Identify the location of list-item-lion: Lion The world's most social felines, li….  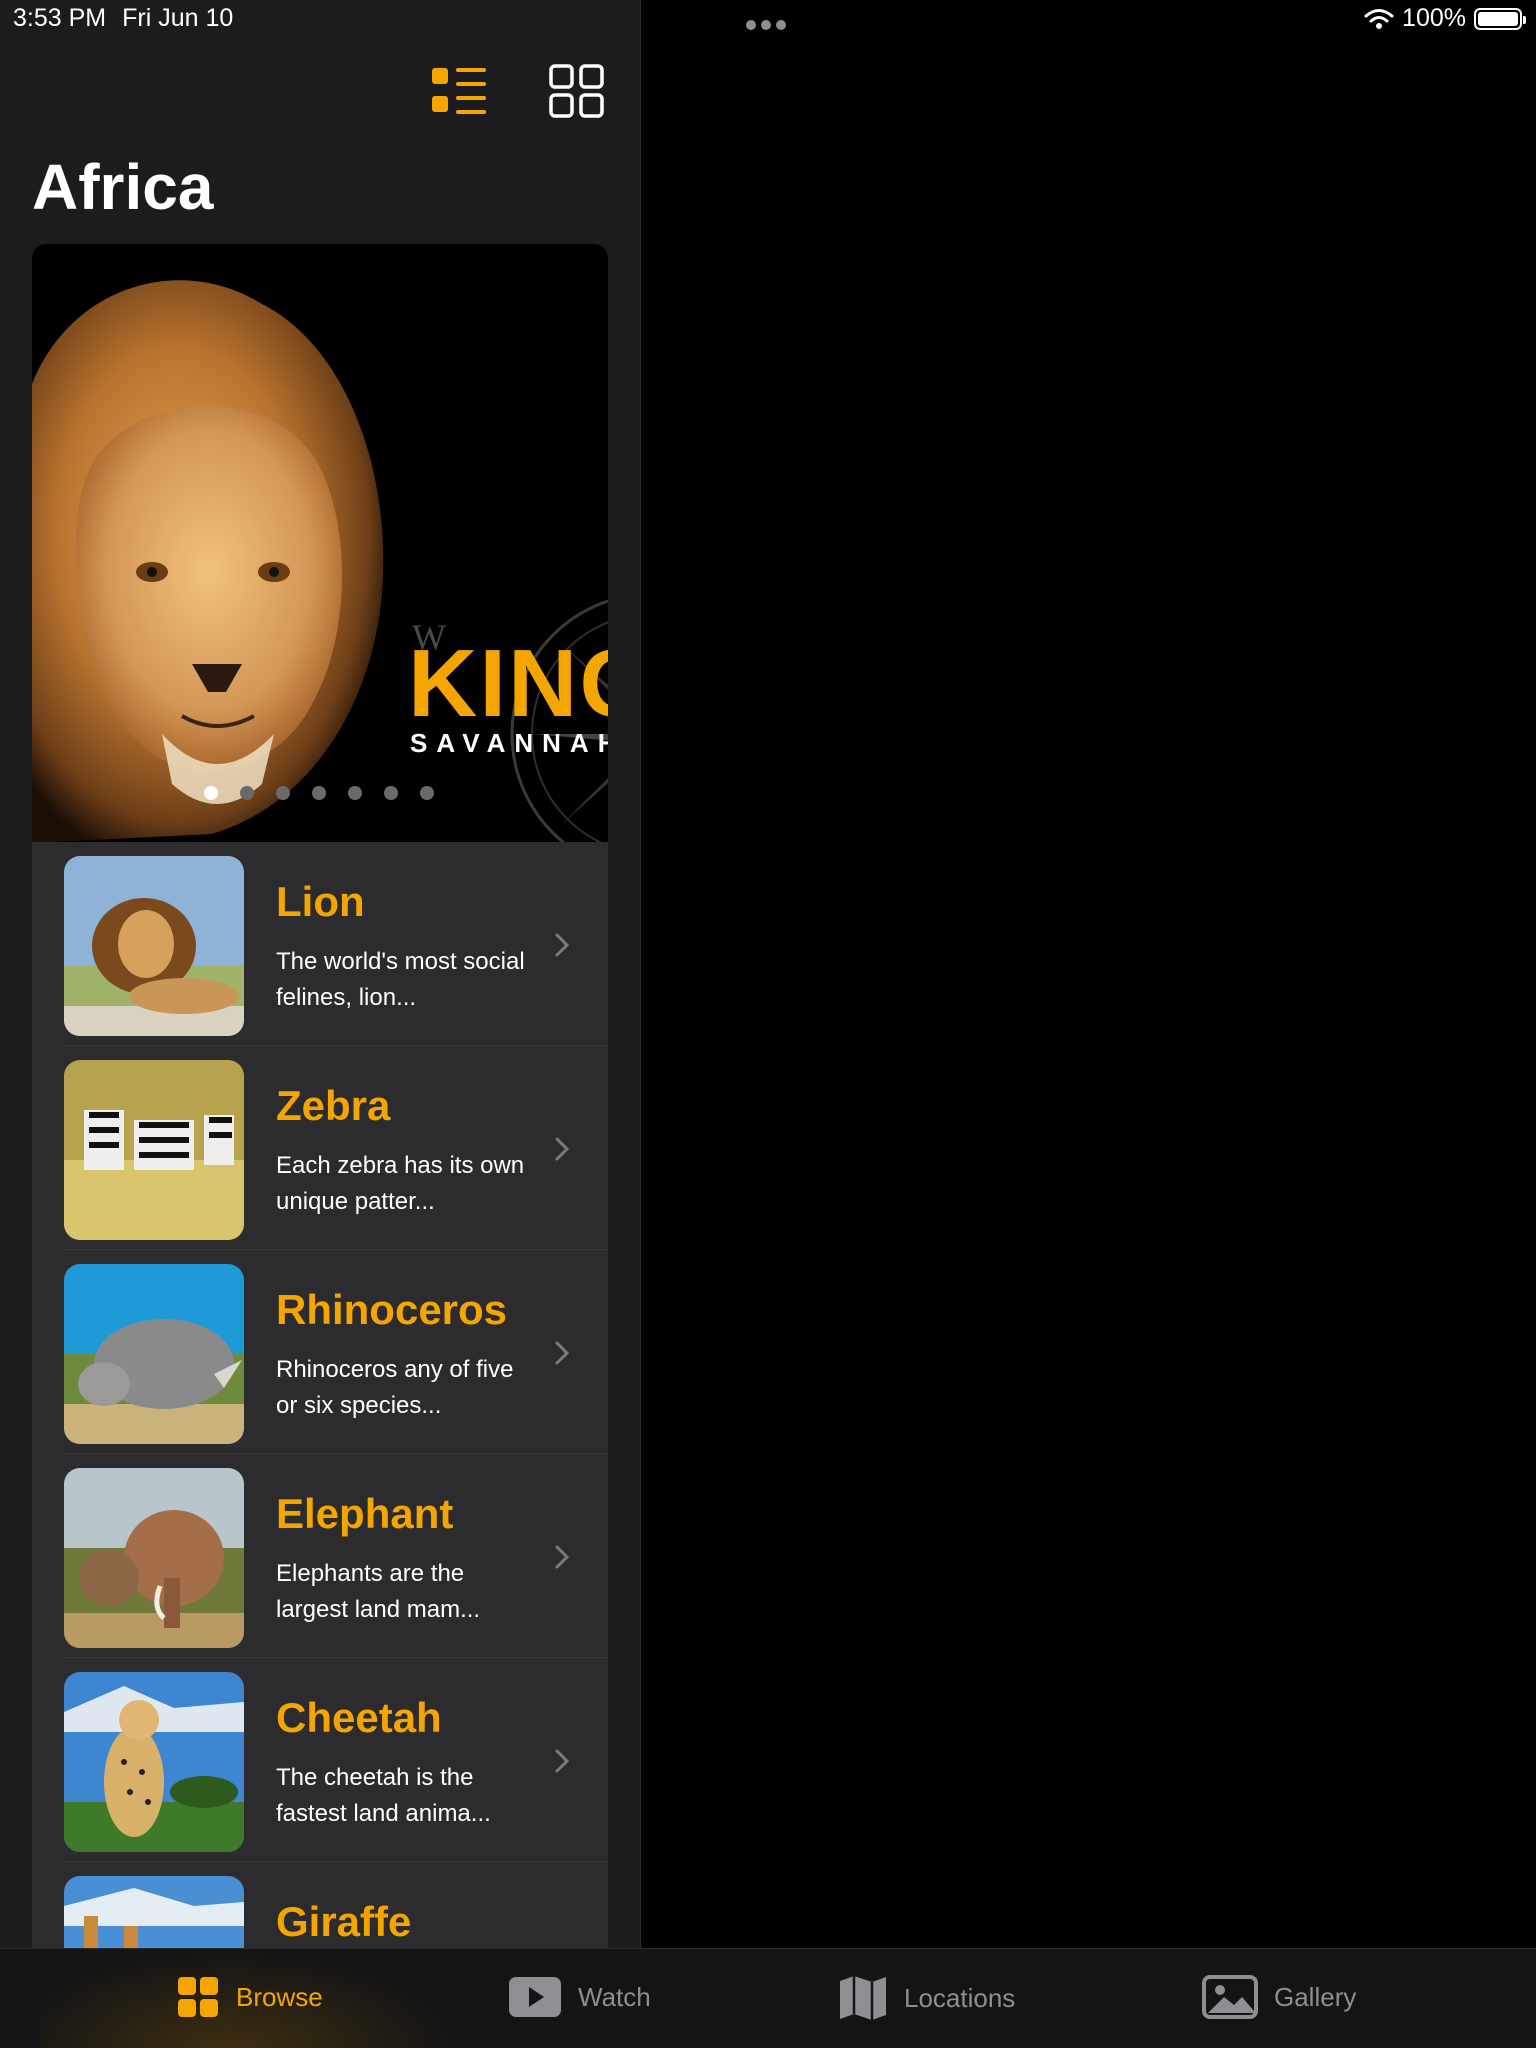
(320, 944).